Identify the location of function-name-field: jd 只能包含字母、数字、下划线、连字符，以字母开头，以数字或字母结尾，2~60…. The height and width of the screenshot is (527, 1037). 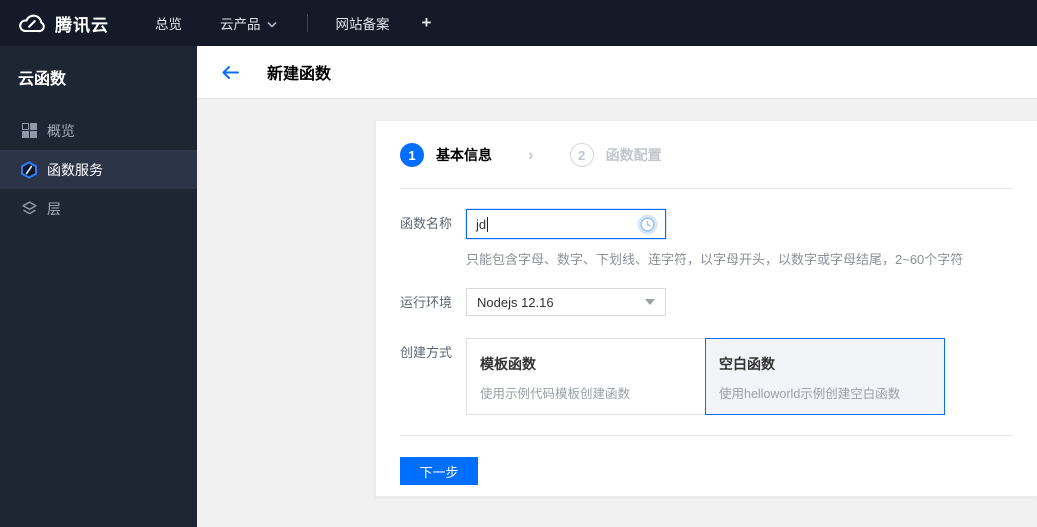
(714, 238).